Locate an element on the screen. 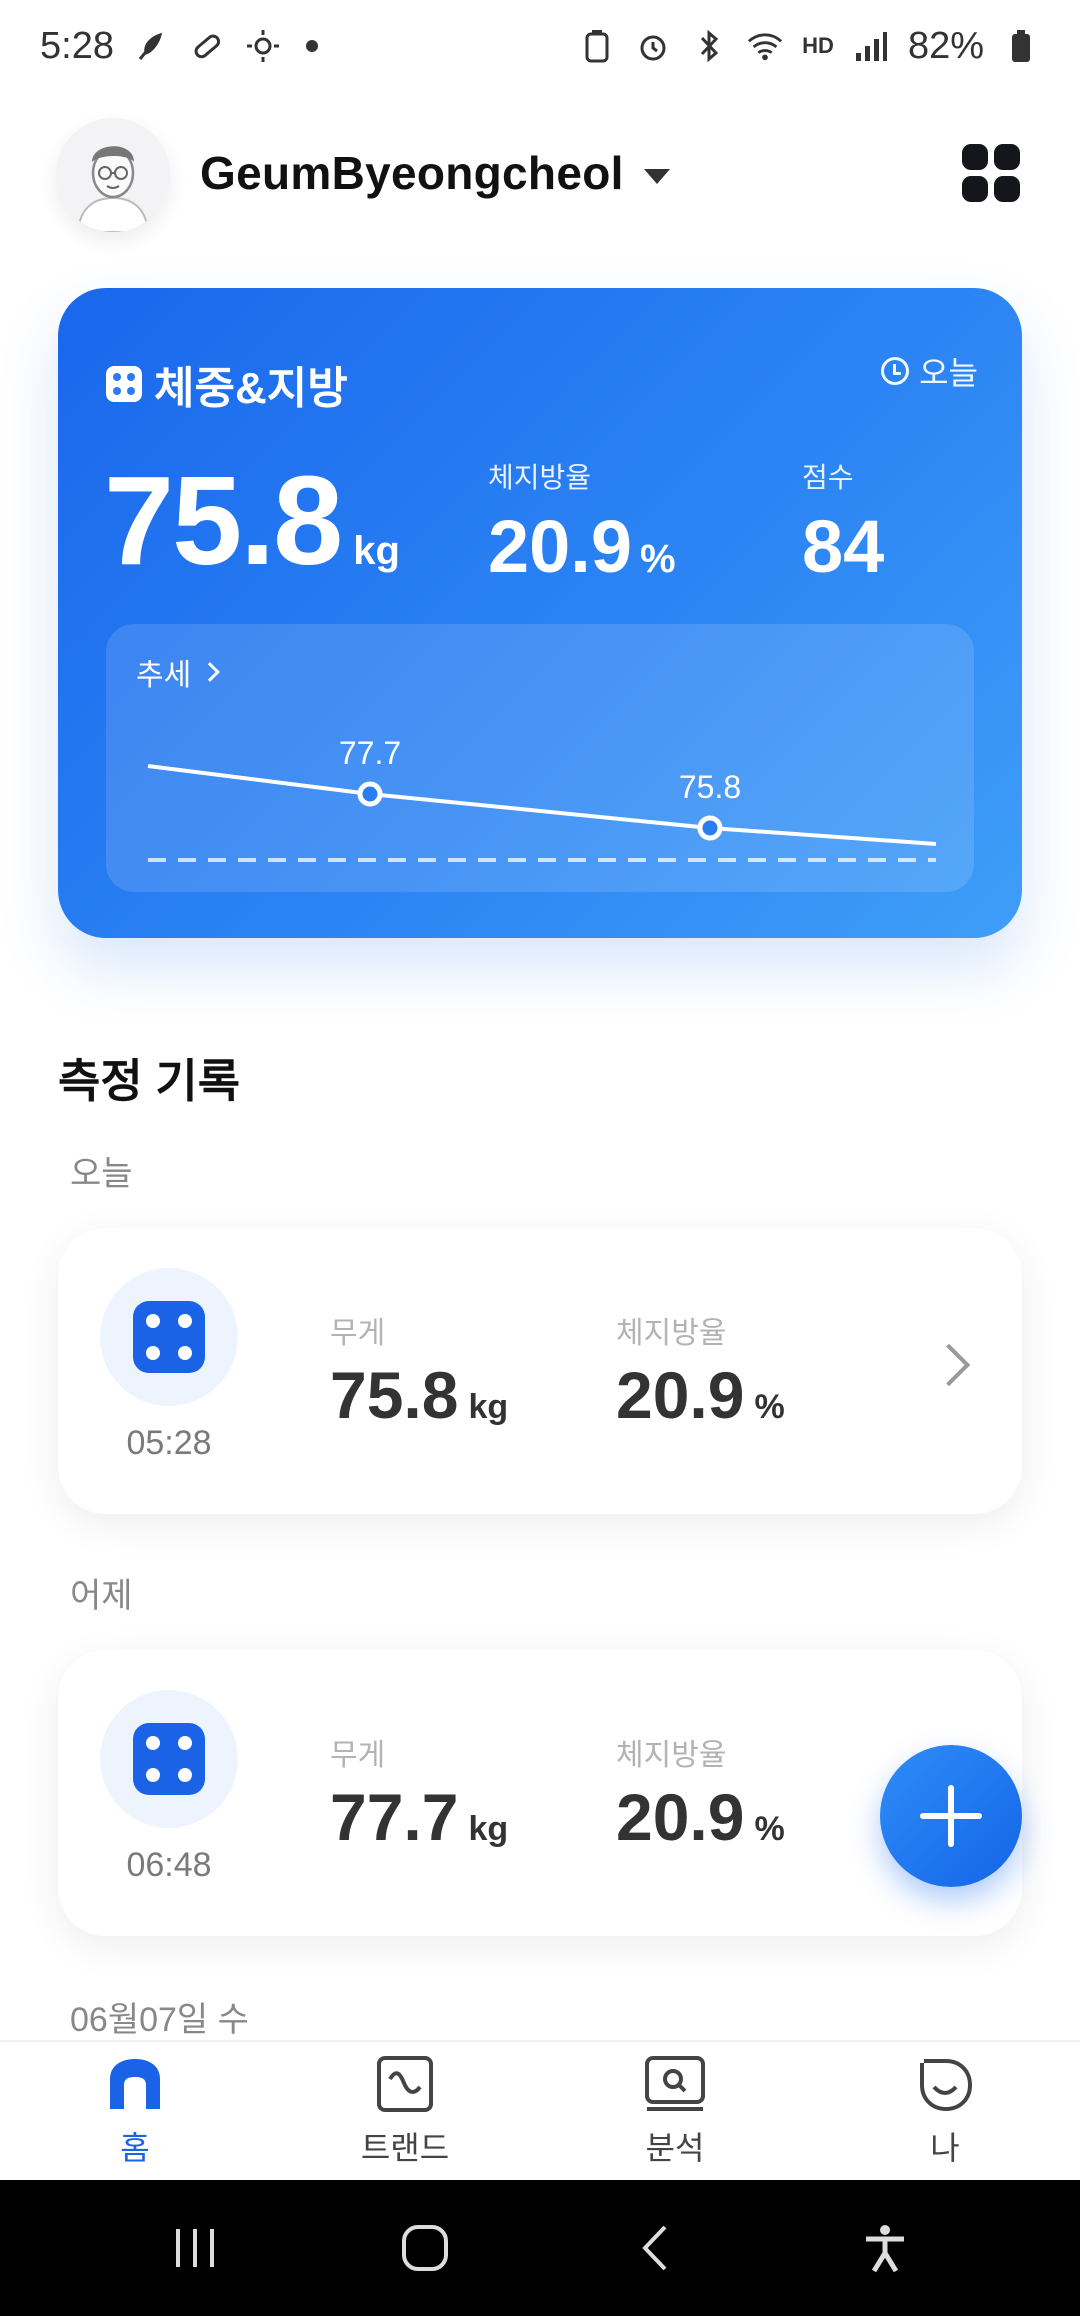  brightness-icon is located at coordinates (263, 46).